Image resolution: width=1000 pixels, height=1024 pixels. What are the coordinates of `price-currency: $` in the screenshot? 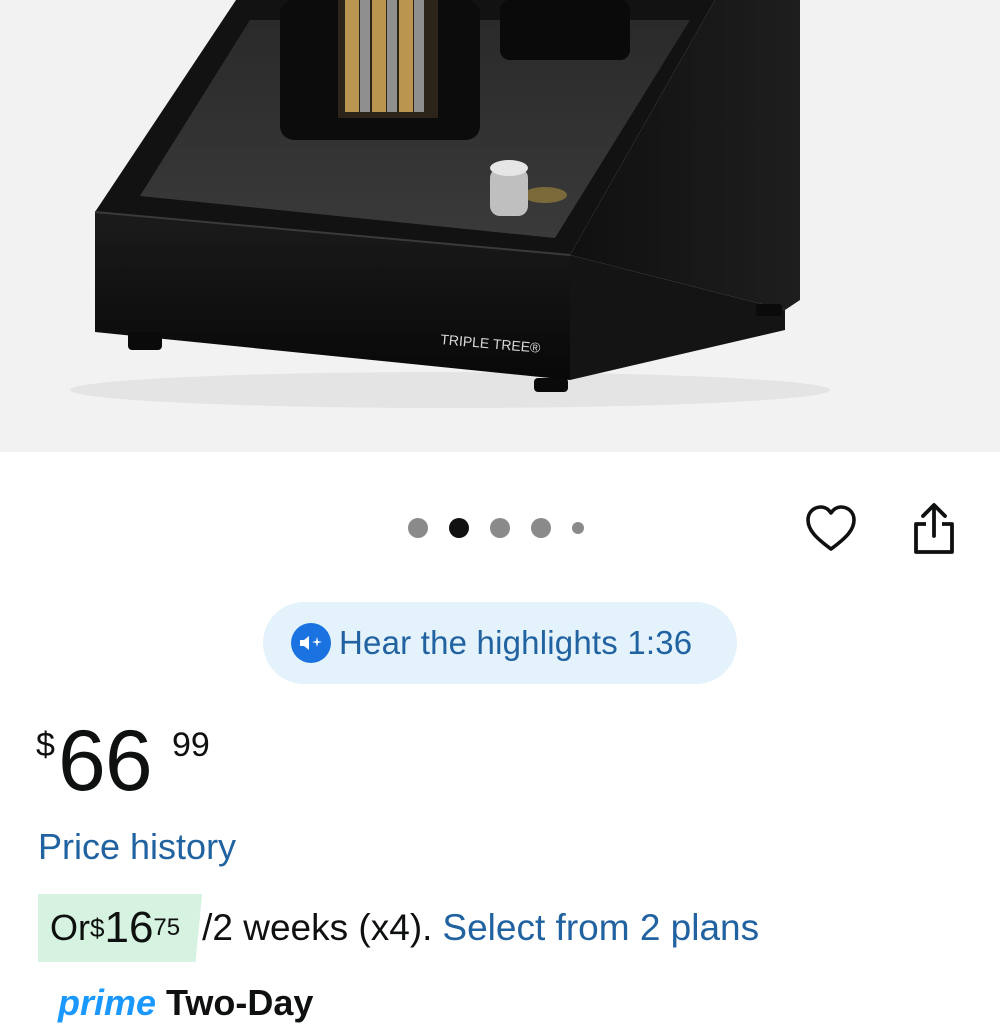 It's located at (45, 745).